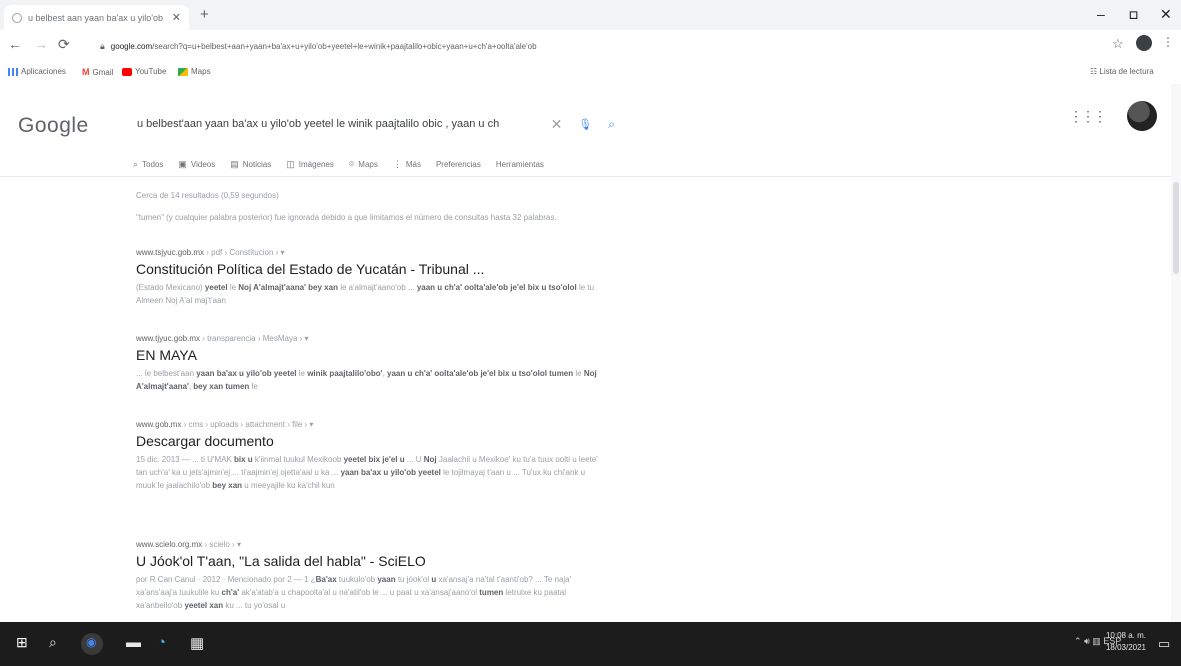 The height and width of the screenshot is (666, 1181). I want to click on page-scrollbar, so click(1176, 353).